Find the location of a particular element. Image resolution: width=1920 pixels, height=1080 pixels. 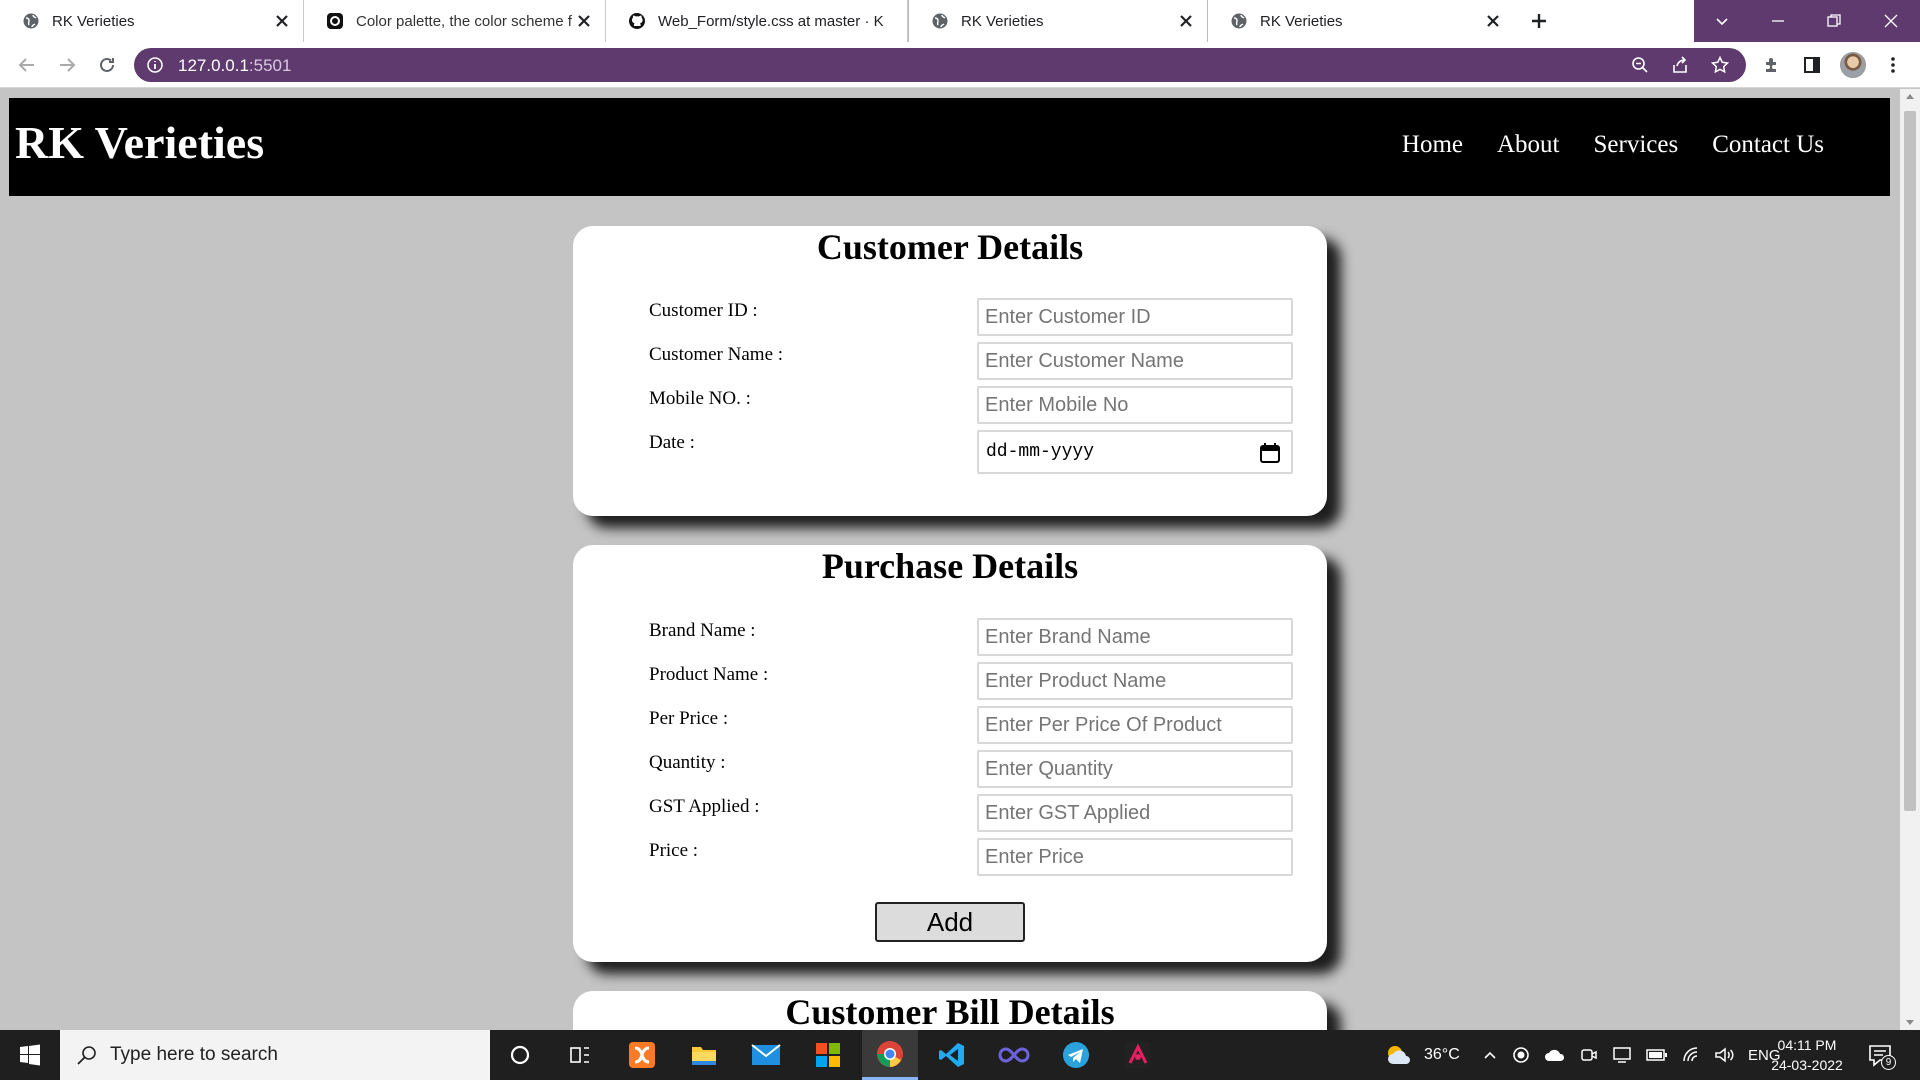

clock-date: 24-03-2022 is located at coordinates (1807, 1065).